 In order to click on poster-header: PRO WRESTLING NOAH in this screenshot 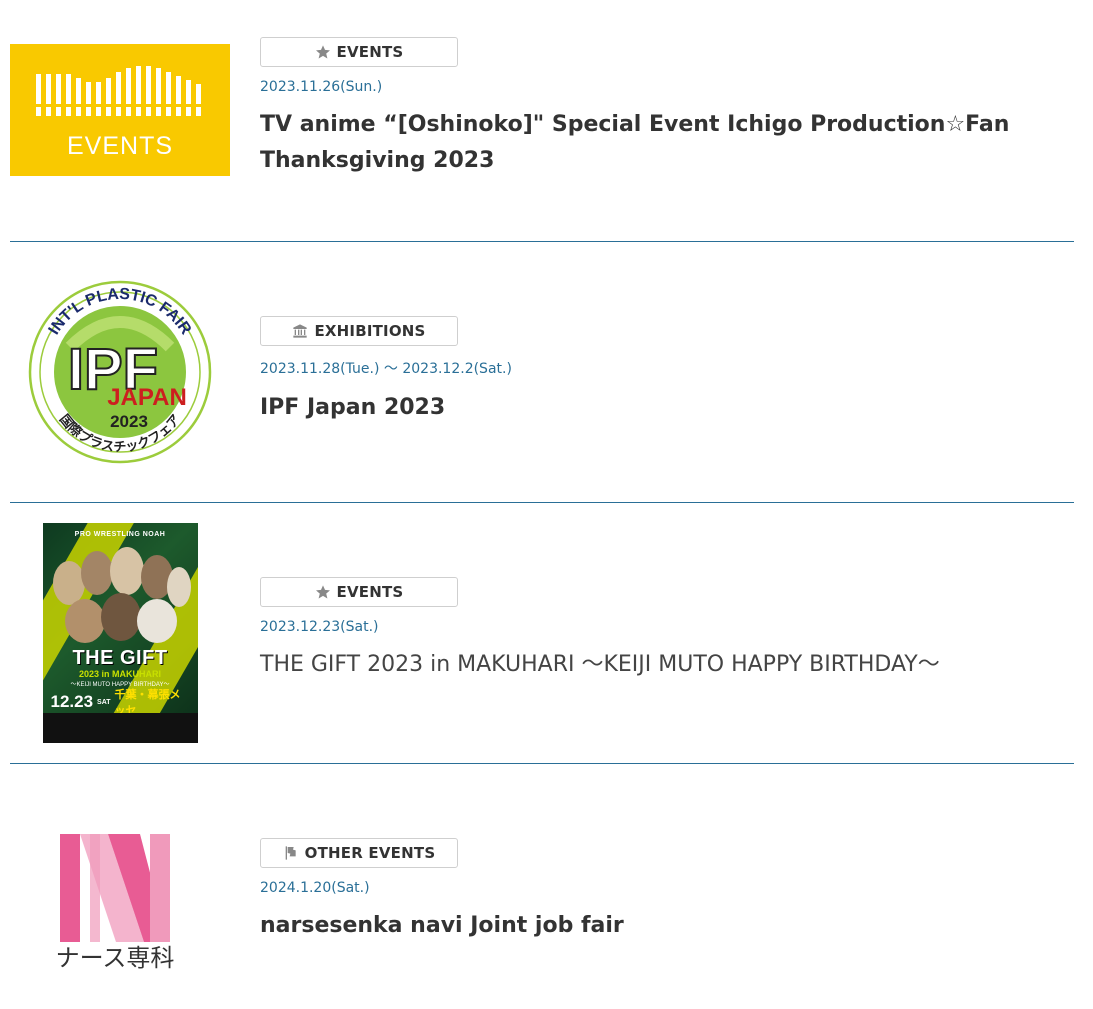, I will do `click(120, 534)`.